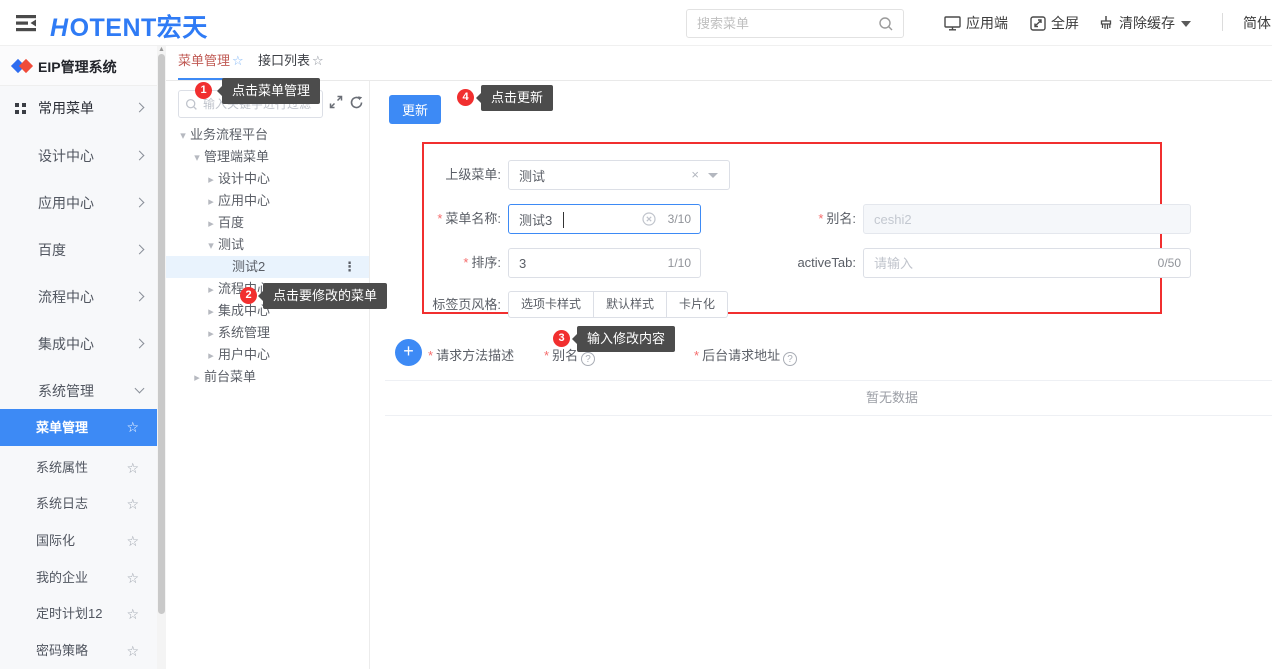 The image size is (1272, 669). Describe the element at coordinates (695, 175) in the screenshot. I see `clear-icon: ×` at that location.